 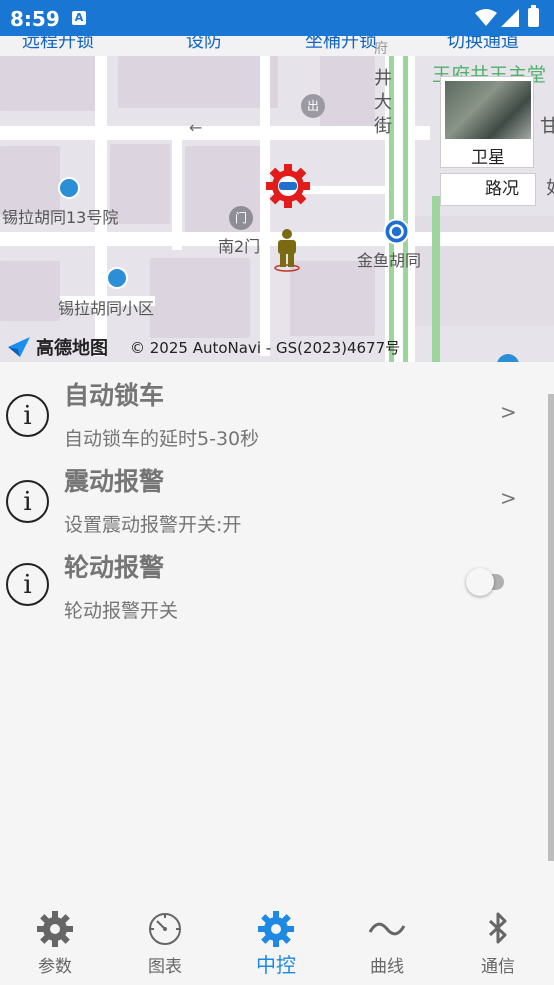 What do you see at coordinates (383, 126) in the screenshot?
I see `map-label-street: 街` at bounding box center [383, 126].